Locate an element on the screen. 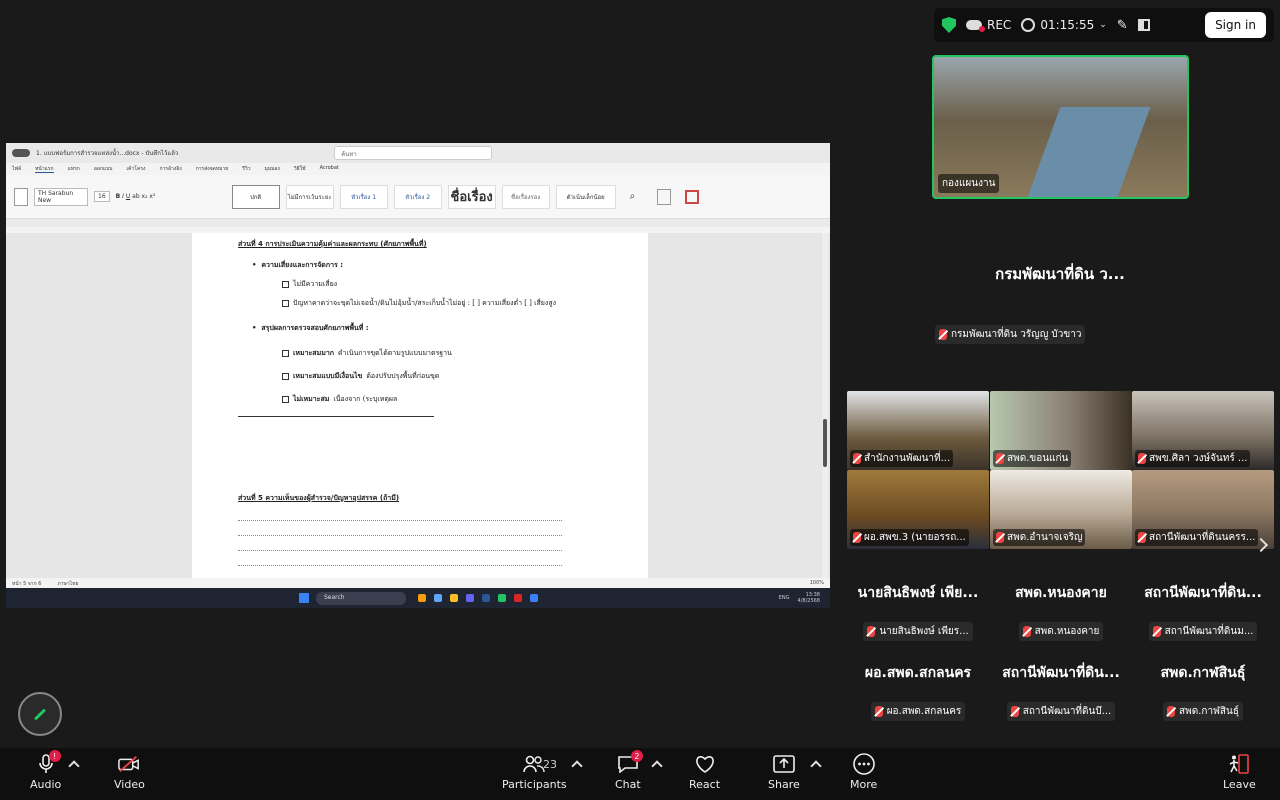 This screenshot has height=800, width=1280. participant-video-tile: สพด.อำนาจเจริญ is located at coordinates (1061, 509).